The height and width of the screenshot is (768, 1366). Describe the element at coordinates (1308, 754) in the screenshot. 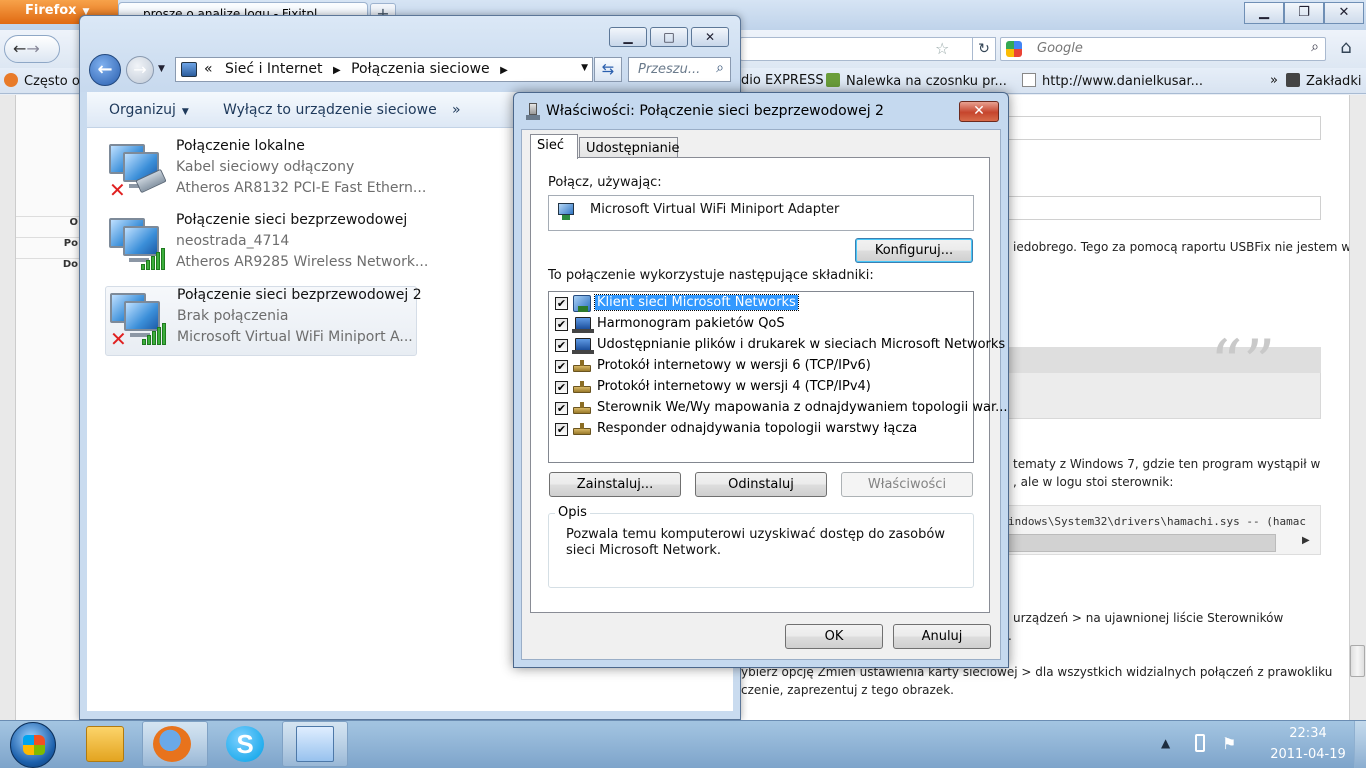

I see `clock-date: 2011-04-19` at that location.